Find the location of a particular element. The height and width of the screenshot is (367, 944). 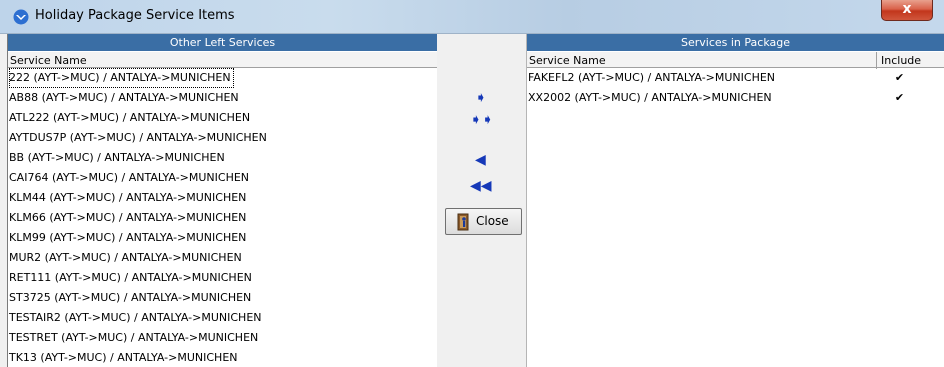

table-row: FAKEFL2 (AYT->MUC) / ANTALYA->MUNICHEN ✔ is located at coordinates (735, 78).